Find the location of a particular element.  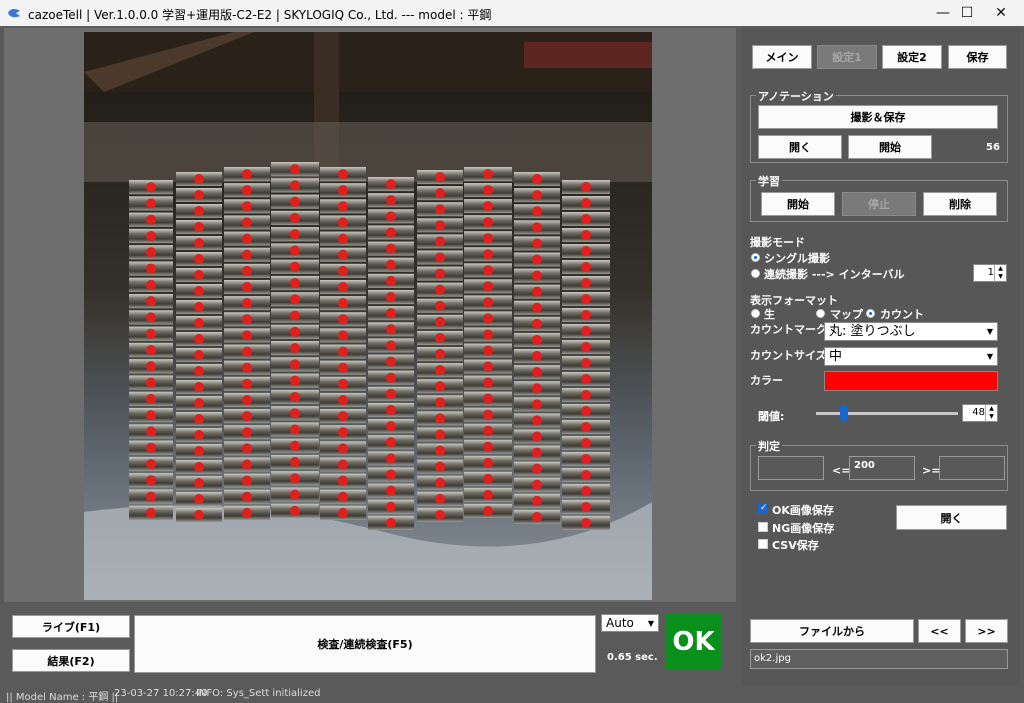

learning-delete-button: 削除 is located at coordinates (960, 204).